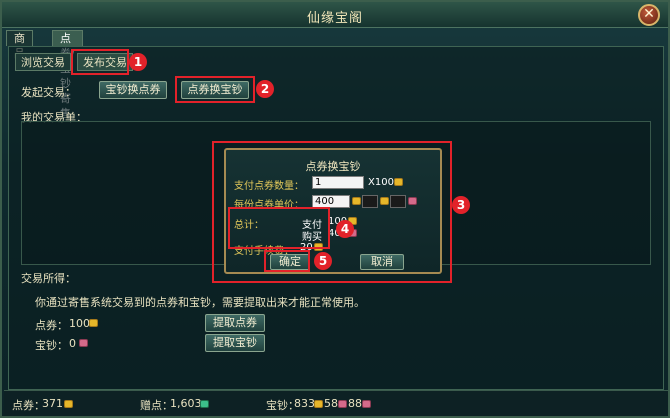 The width and height of the screenshot is (670, 418). Describe the element at coordinates (28, 405) in the screenshot. I see `bottom-dianquan-label: 点券：` at that location.